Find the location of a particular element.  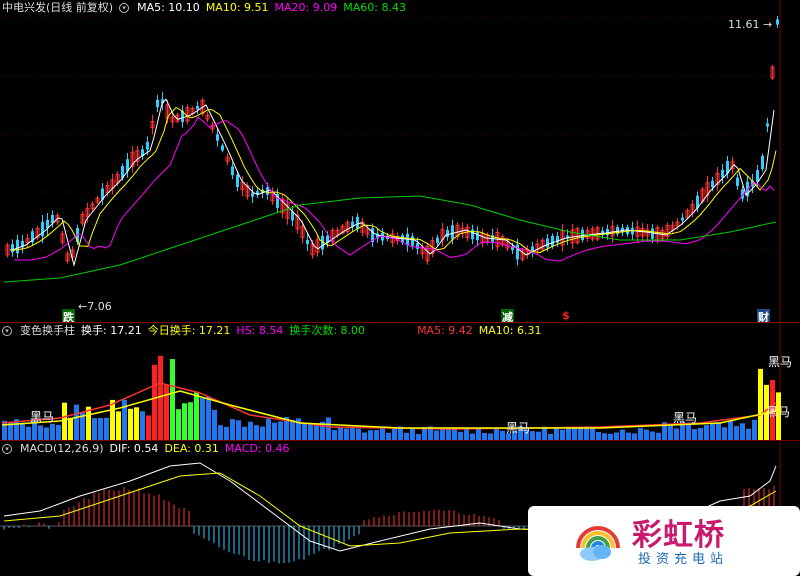

chevron-down-icon: ▾ is located at coordinates (124, 8).